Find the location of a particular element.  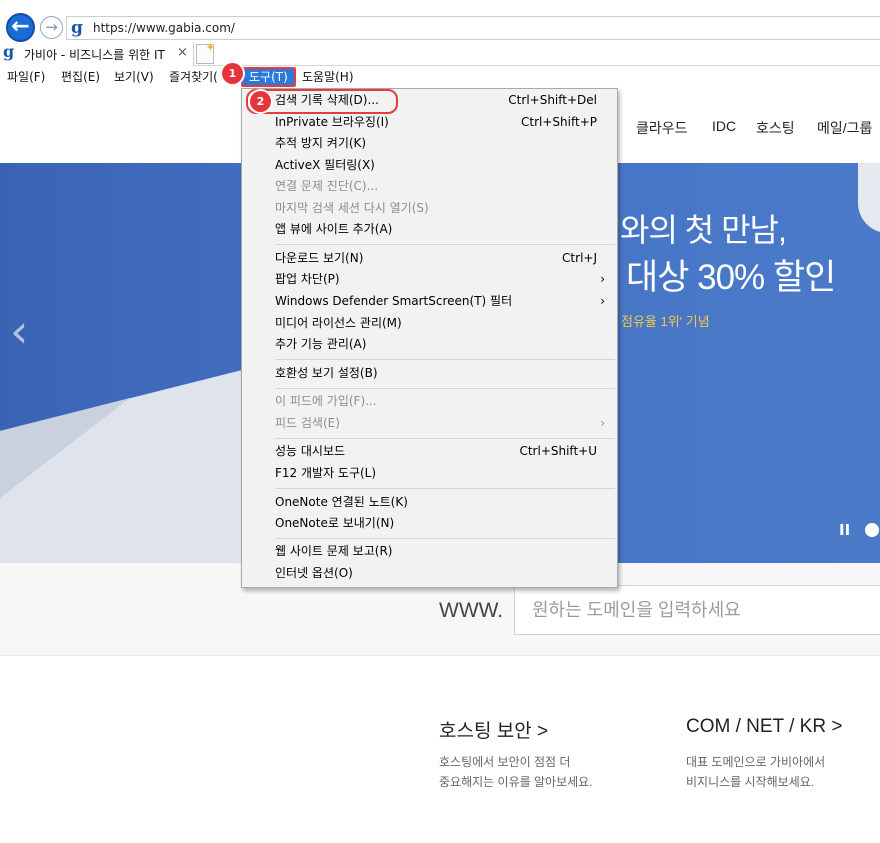

menu-item-label: 웹 사이트 문제 보고(R) is located at coordinates (334, 551).